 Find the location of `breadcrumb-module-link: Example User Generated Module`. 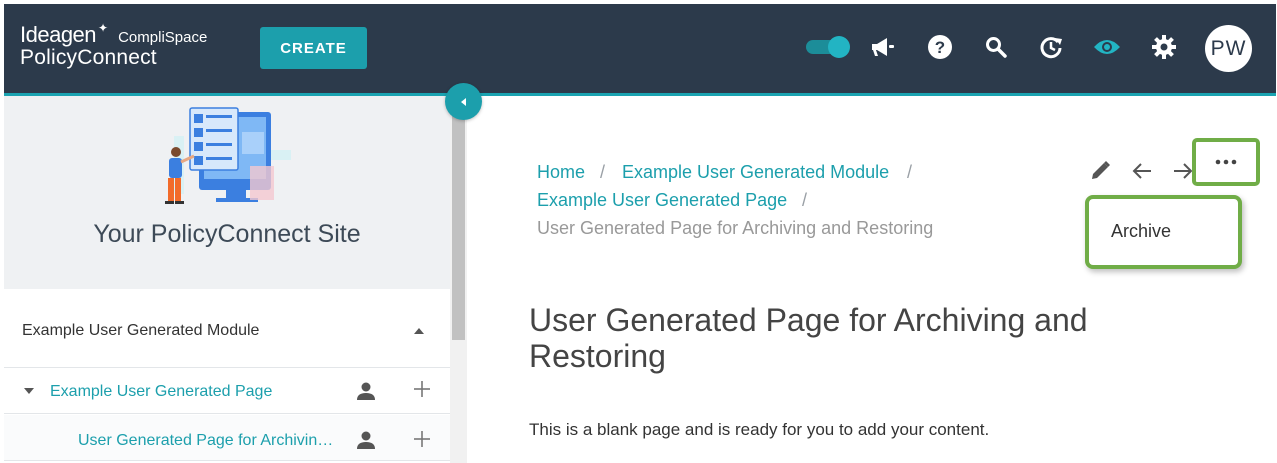

breadcrumb-module-link: Example User Generated Module is located at coordinates (755, 172).